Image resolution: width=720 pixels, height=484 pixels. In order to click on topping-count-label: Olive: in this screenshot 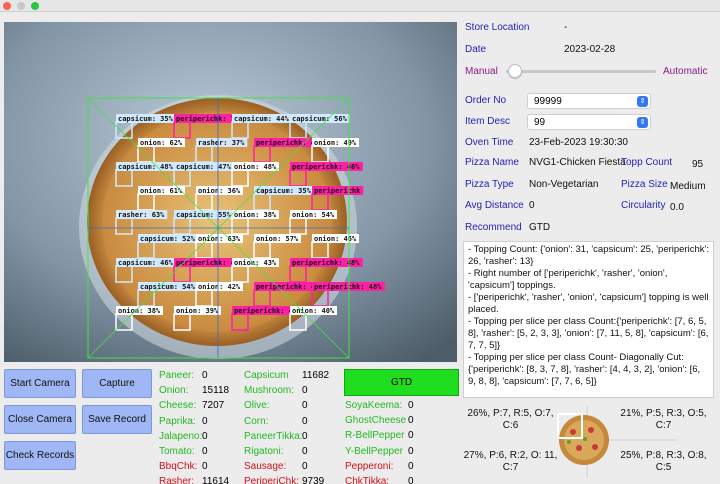, I will do `click(257, 406)`.